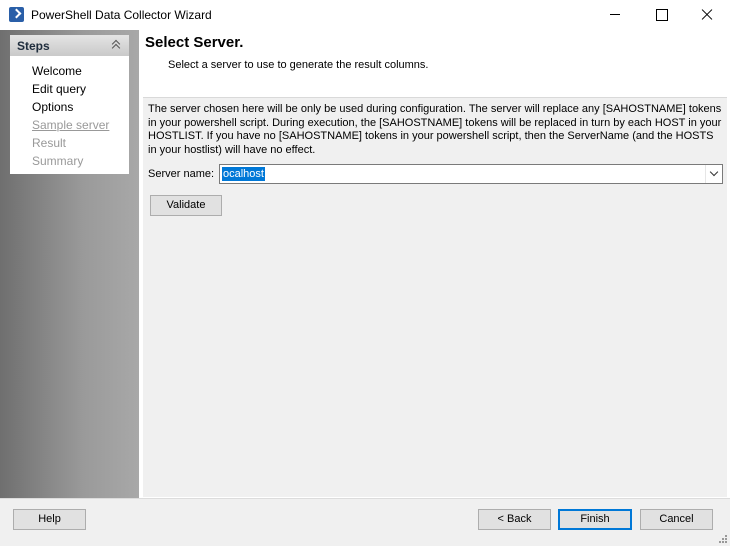 This screenshot has height=546, width=730. Describe the element at coordinates (186, 205) in the screenshot. I see `validate-button: Validate` at that location.